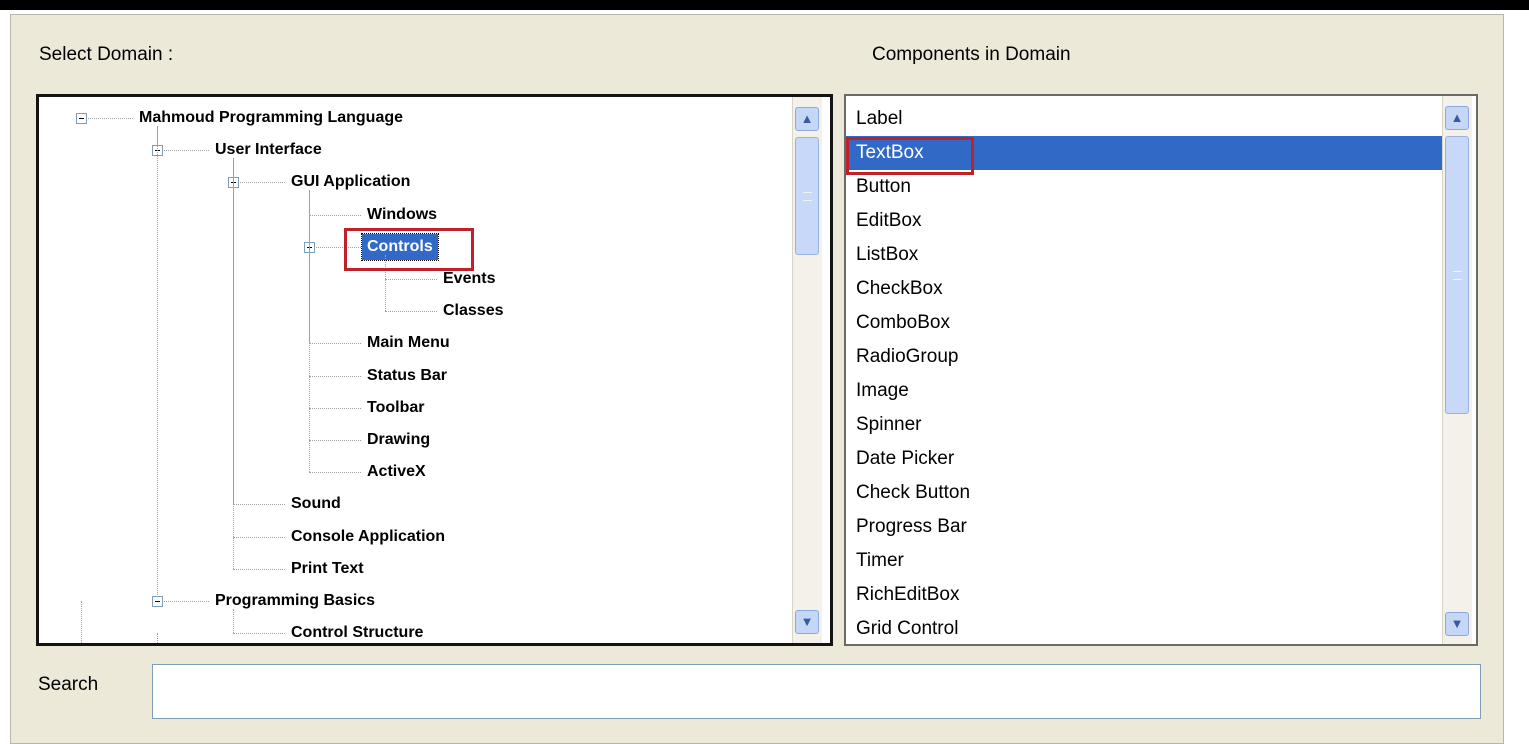 The image size is (1529, 744). What do you see at coordinates (1144, 221) in the screenshot?
I see `component-item: EditBox` at bounding box center [1144, 221].